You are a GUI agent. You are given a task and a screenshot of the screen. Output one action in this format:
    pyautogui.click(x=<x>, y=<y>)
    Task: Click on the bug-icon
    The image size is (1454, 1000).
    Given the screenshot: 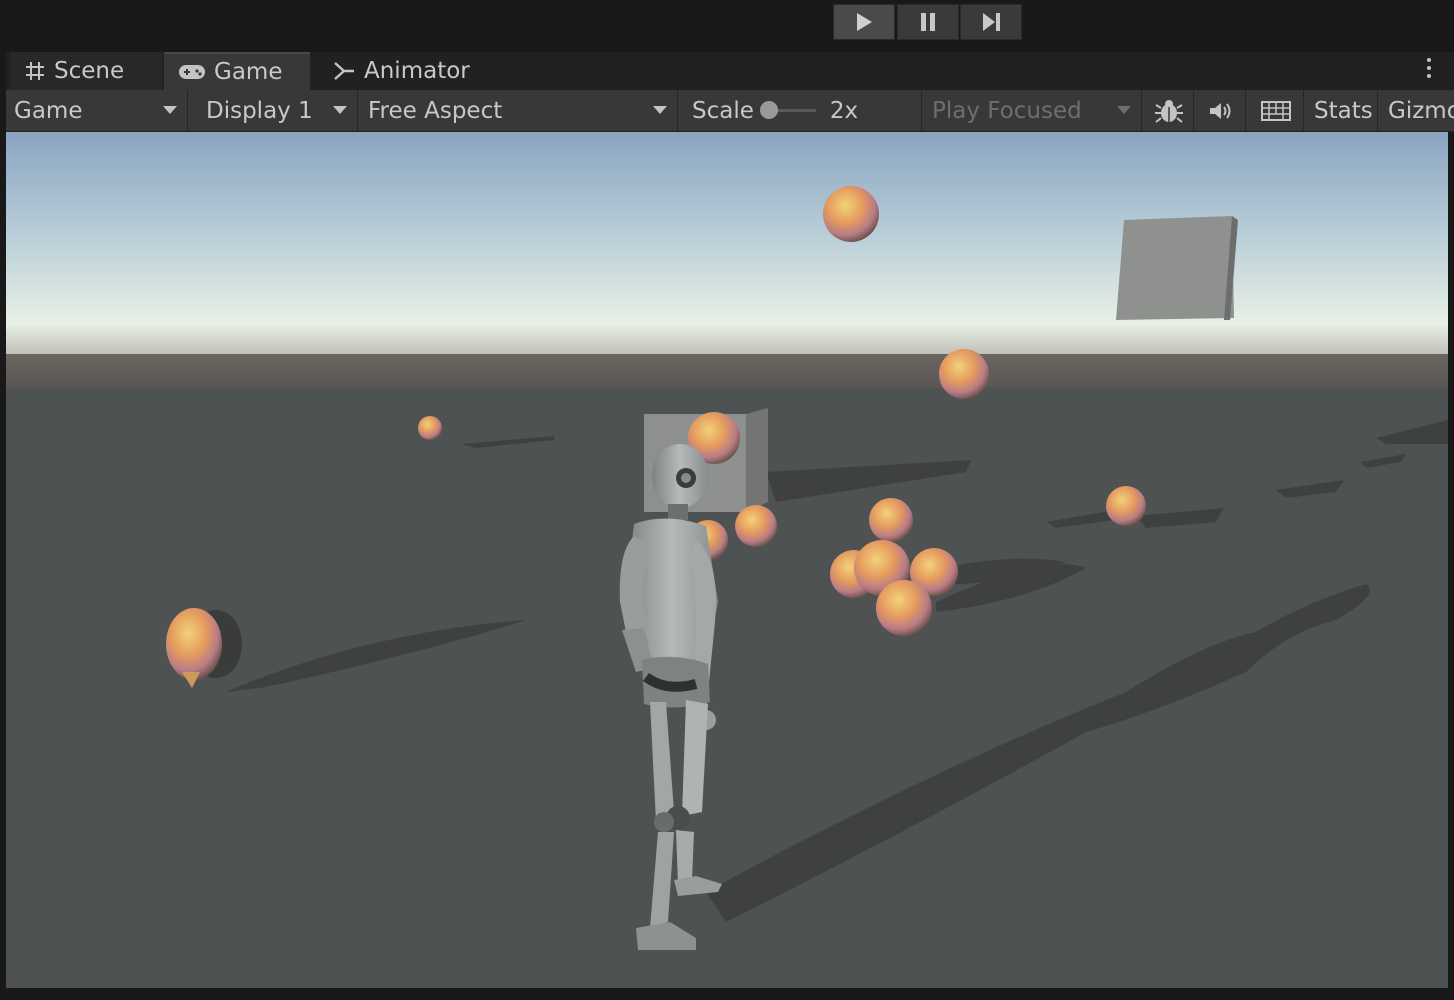 What is the action you would take?
    pyautogui.click(x=1168, y=111)
    